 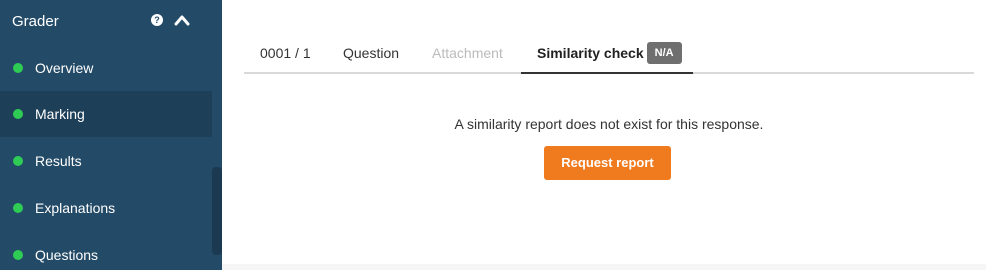 I want to click on sidebar-item-label: Explanations, so click(x=75, y=208).